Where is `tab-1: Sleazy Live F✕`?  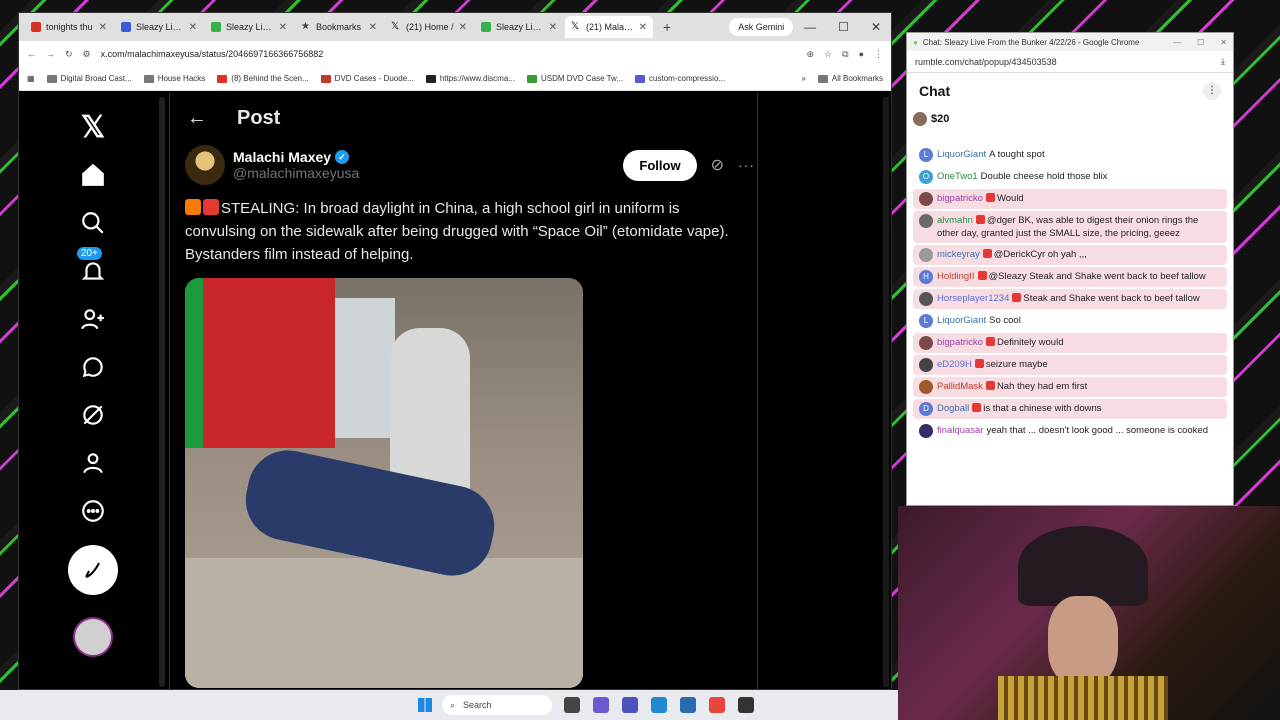 tab-1: Sleazy Live F✕ is located at coordinates (159, 27).